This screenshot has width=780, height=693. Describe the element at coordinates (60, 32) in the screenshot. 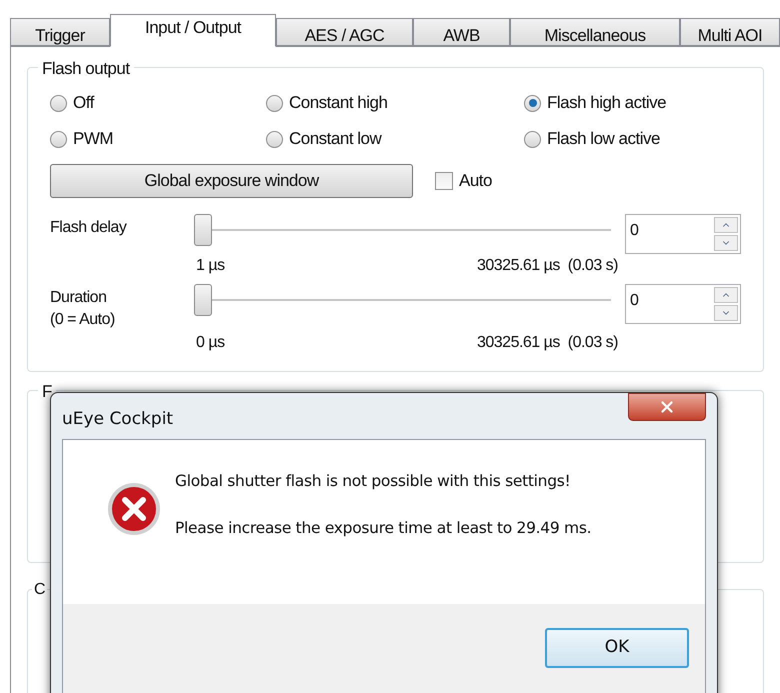

I see `tab: Trigger` at that location.